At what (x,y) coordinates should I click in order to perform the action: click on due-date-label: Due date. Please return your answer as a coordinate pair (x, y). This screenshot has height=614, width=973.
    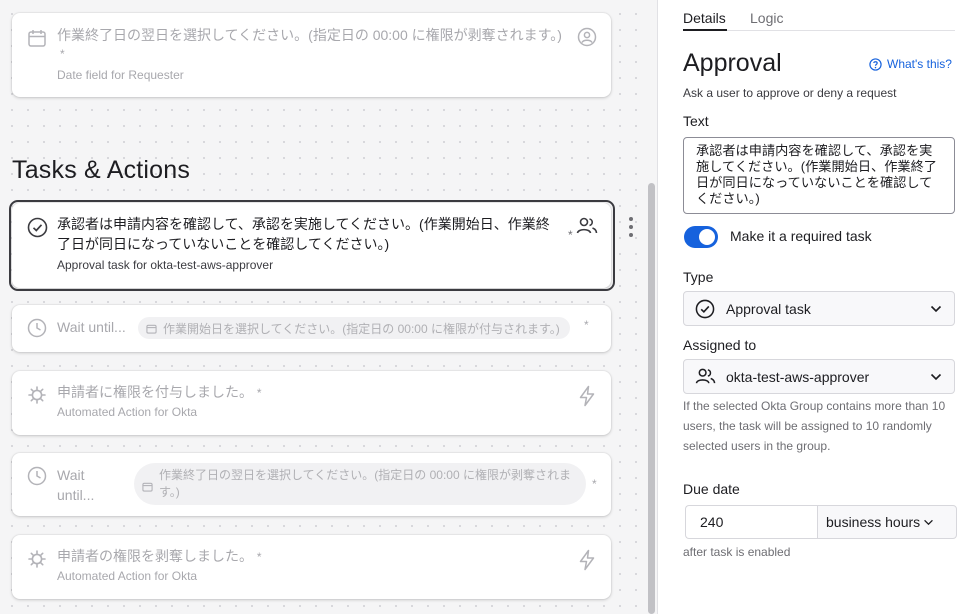
    Looking at the image, I should click on (711, 489).